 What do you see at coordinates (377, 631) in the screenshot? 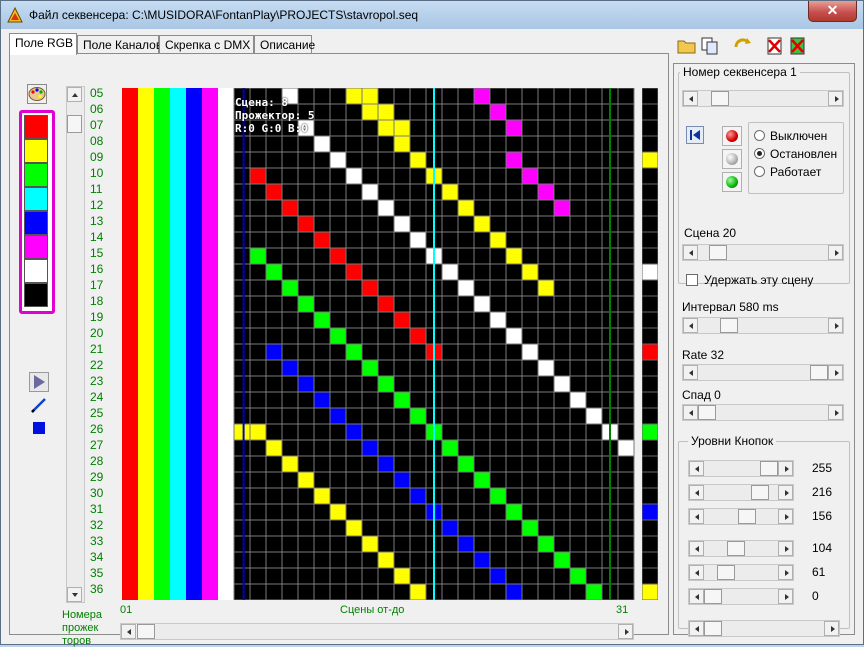
I see `scene-scrollbar` at bounding box center [377, 631].